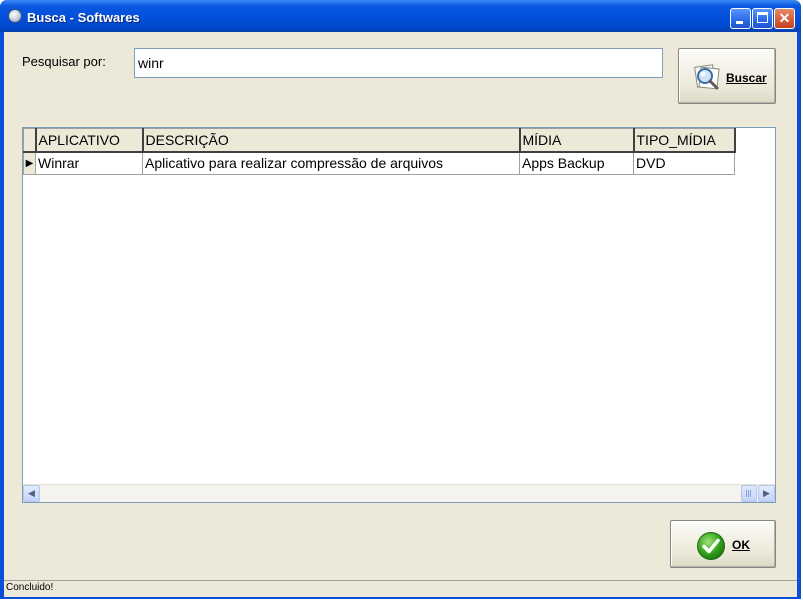  I want to click on column-header-tipo-midia: TIPO_MÍDIA, so click(684, 140).